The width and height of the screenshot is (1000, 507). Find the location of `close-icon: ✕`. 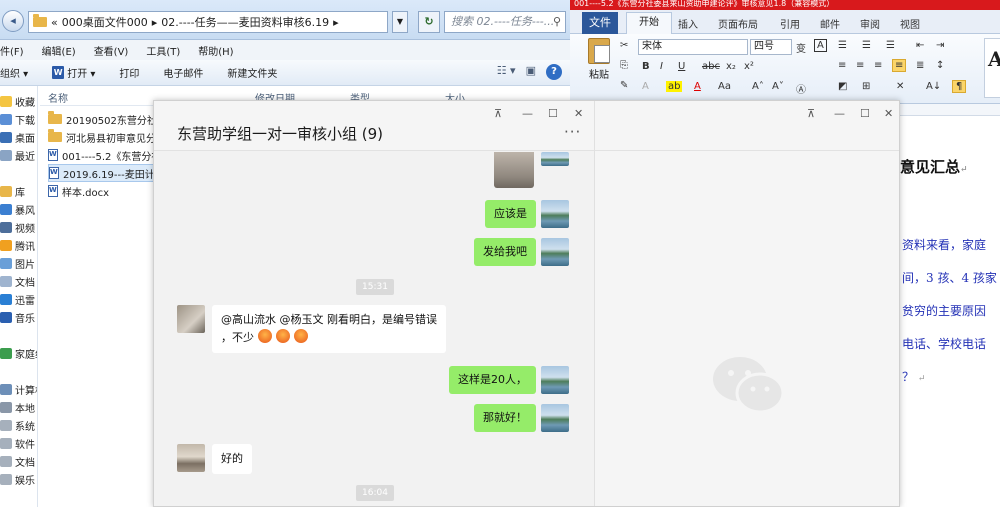

close-icon: ✕ is located at coordinates (578, 113).